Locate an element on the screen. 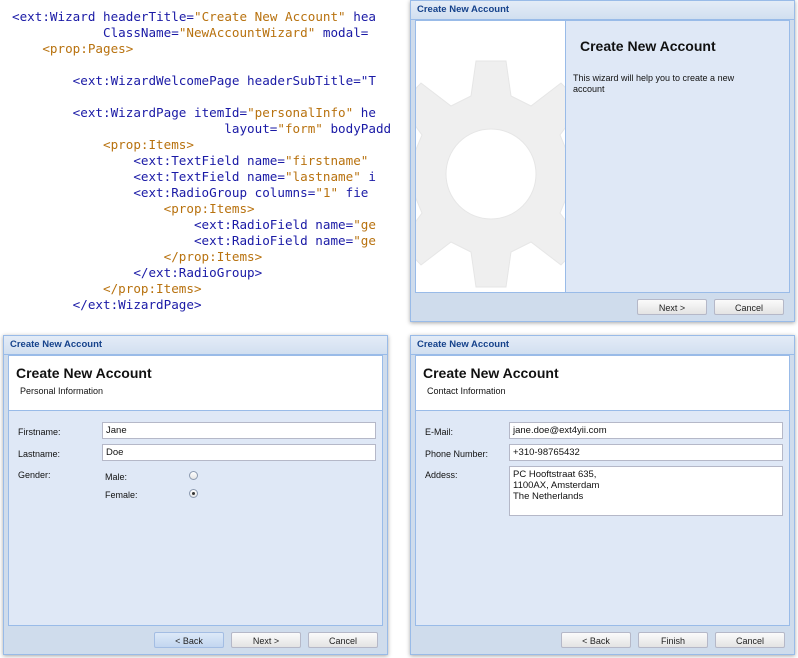 The width and height of the screenshot is (798, 658). code-line: </ext:WizardPage> is located at coordinates (107, 305).